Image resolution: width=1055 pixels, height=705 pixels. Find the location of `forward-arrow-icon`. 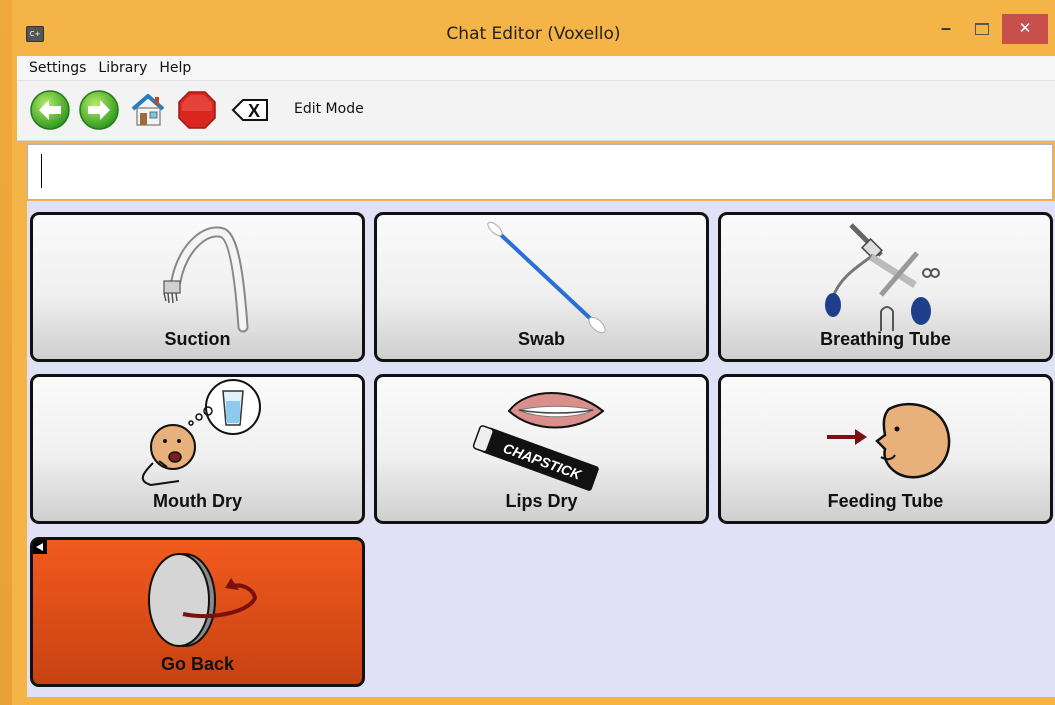

forward-arrow-icon is located at coordinates (99, 110).